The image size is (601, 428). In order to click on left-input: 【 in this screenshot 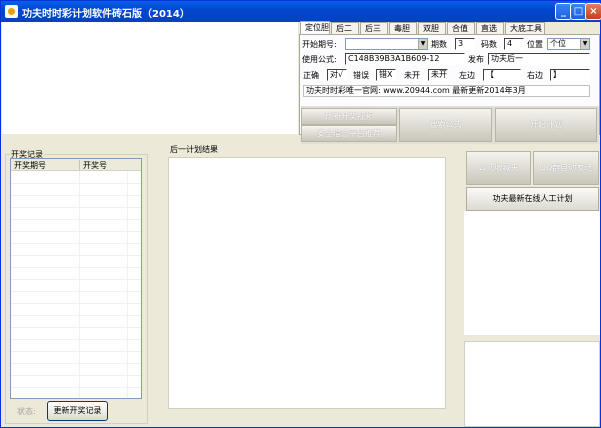, I will do `click(502, 75)`.